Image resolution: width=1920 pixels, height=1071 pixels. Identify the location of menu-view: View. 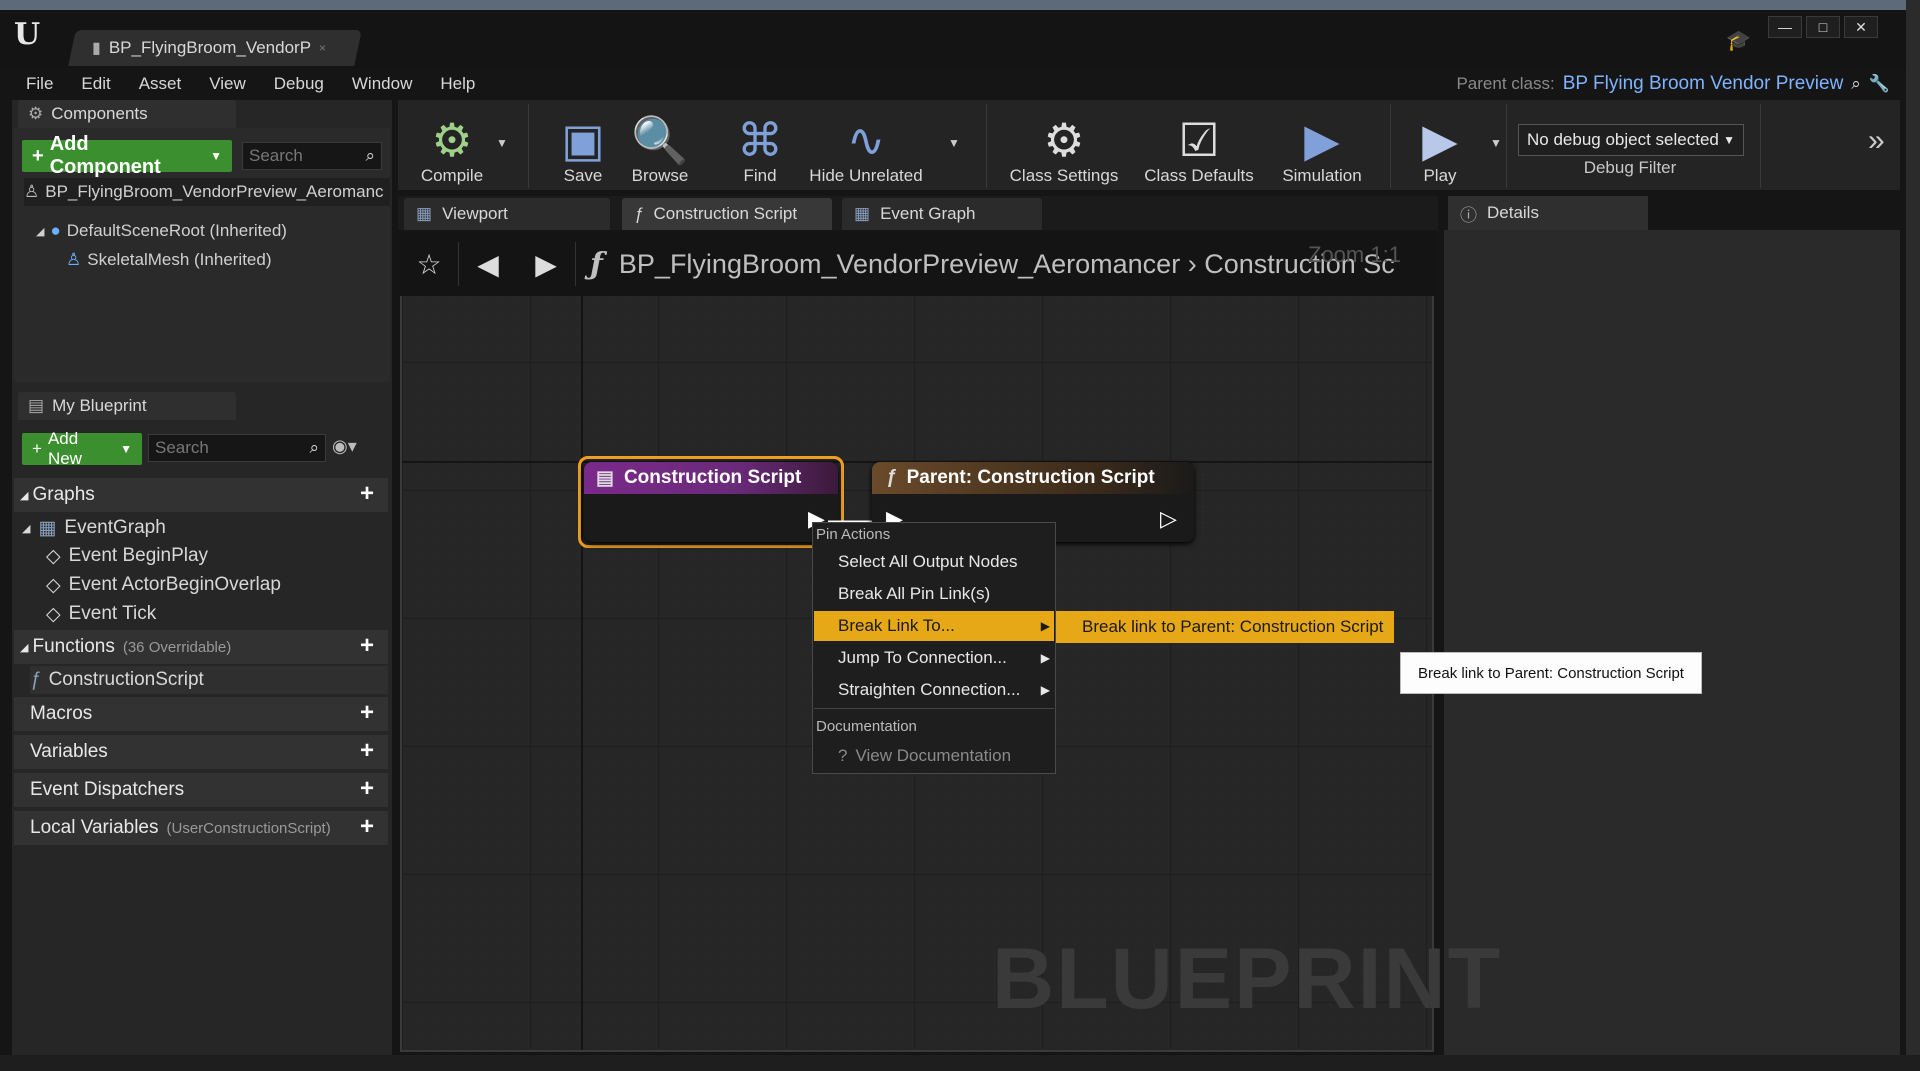
(227, 84).